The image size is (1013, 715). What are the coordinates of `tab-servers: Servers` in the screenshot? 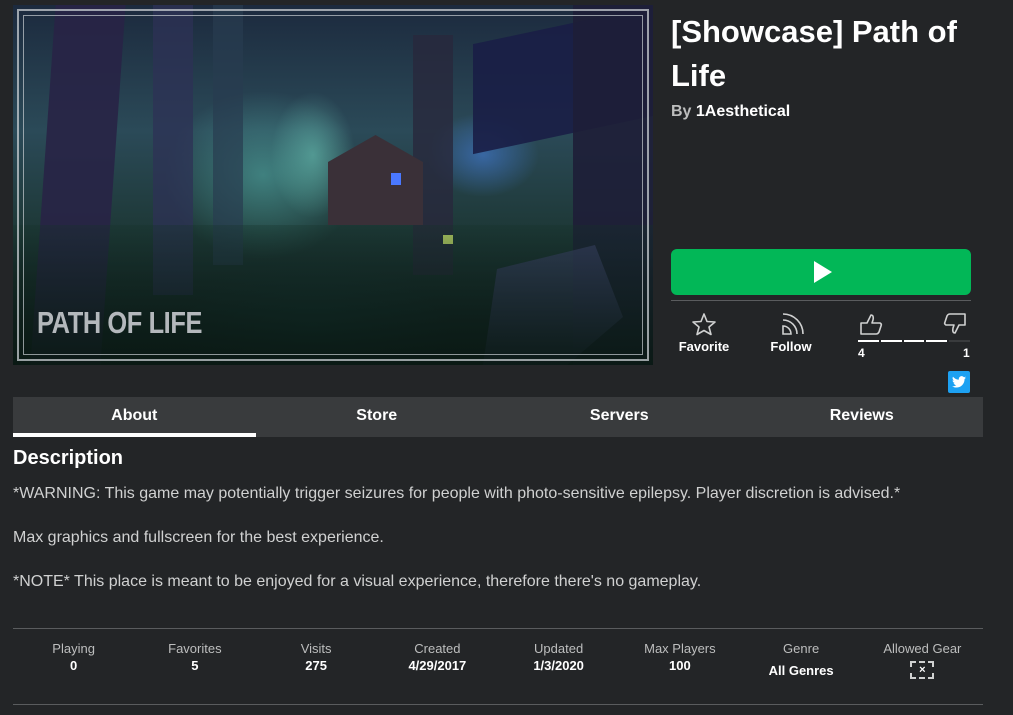 It's located at (619, 417).